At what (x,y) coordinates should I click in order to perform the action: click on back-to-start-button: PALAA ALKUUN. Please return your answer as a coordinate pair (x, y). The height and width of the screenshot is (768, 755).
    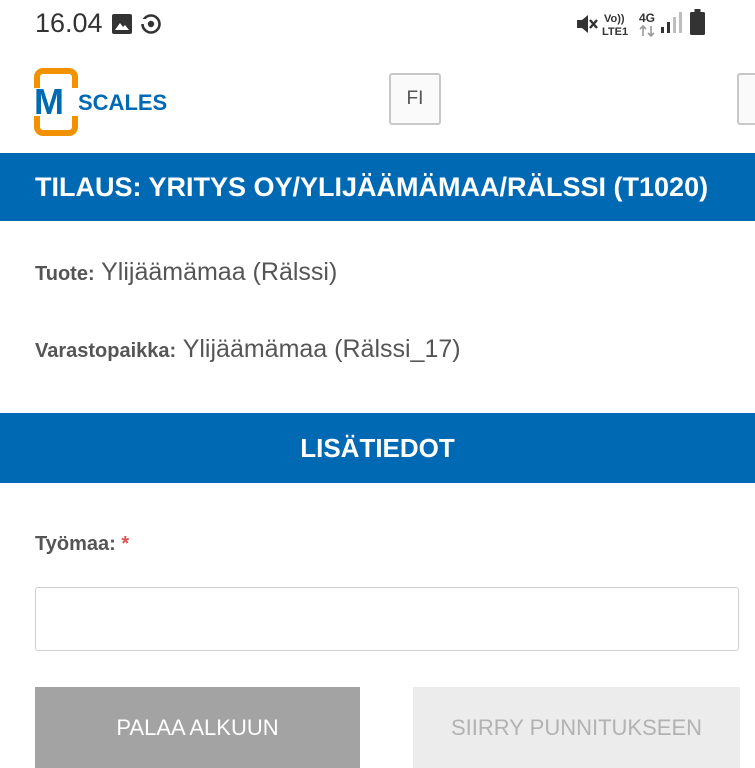
    Looking at the image, I should click on (197, 727).